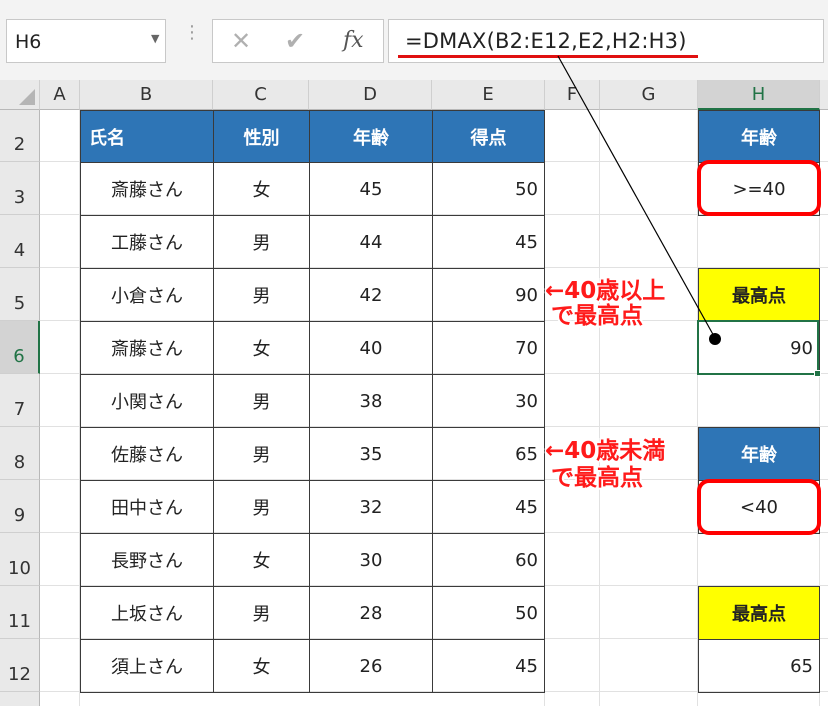 Image resolution: width=828 pixels, height=706 pixels. Describe the element at coordinates (147, 242) in the screenshot. I see `table-cell-name: 工藤さん` at that location.